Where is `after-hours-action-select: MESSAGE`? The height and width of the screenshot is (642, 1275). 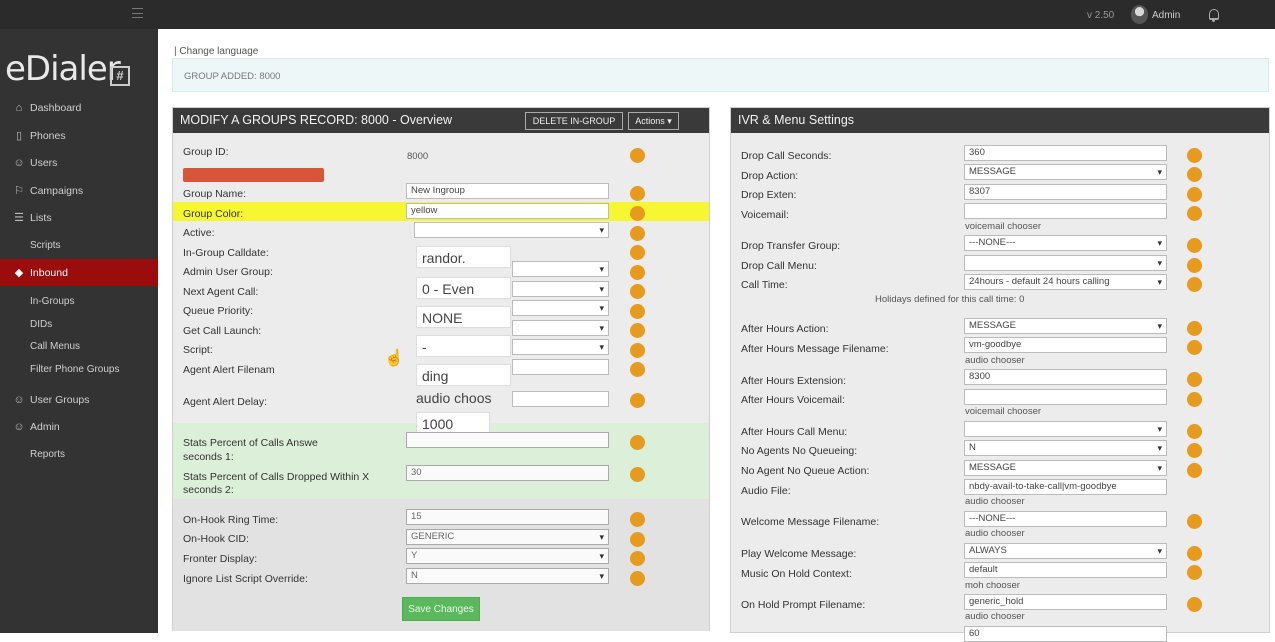
after-hours-action-select: MESSAGE is located at coordinates (1065, 326).